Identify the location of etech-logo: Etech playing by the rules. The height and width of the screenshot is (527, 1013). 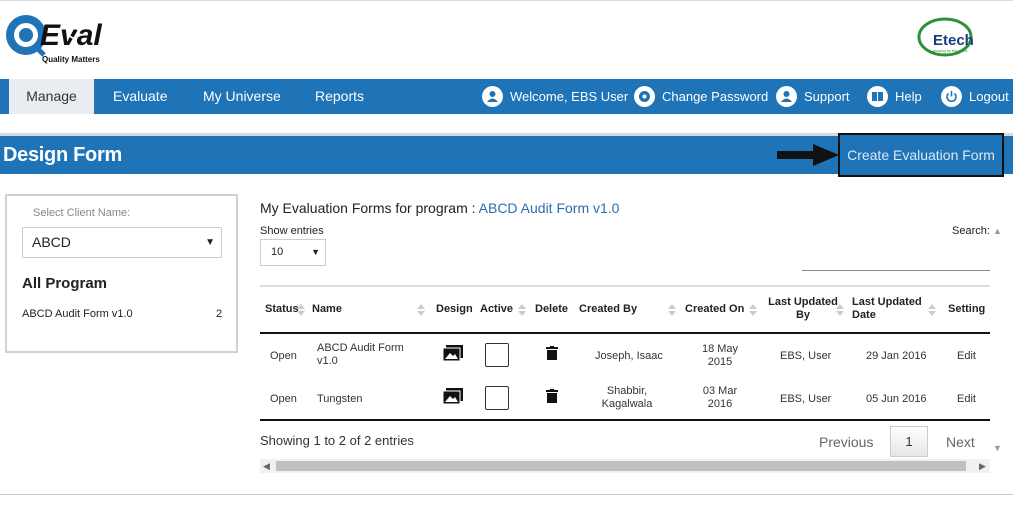
(950, 38).